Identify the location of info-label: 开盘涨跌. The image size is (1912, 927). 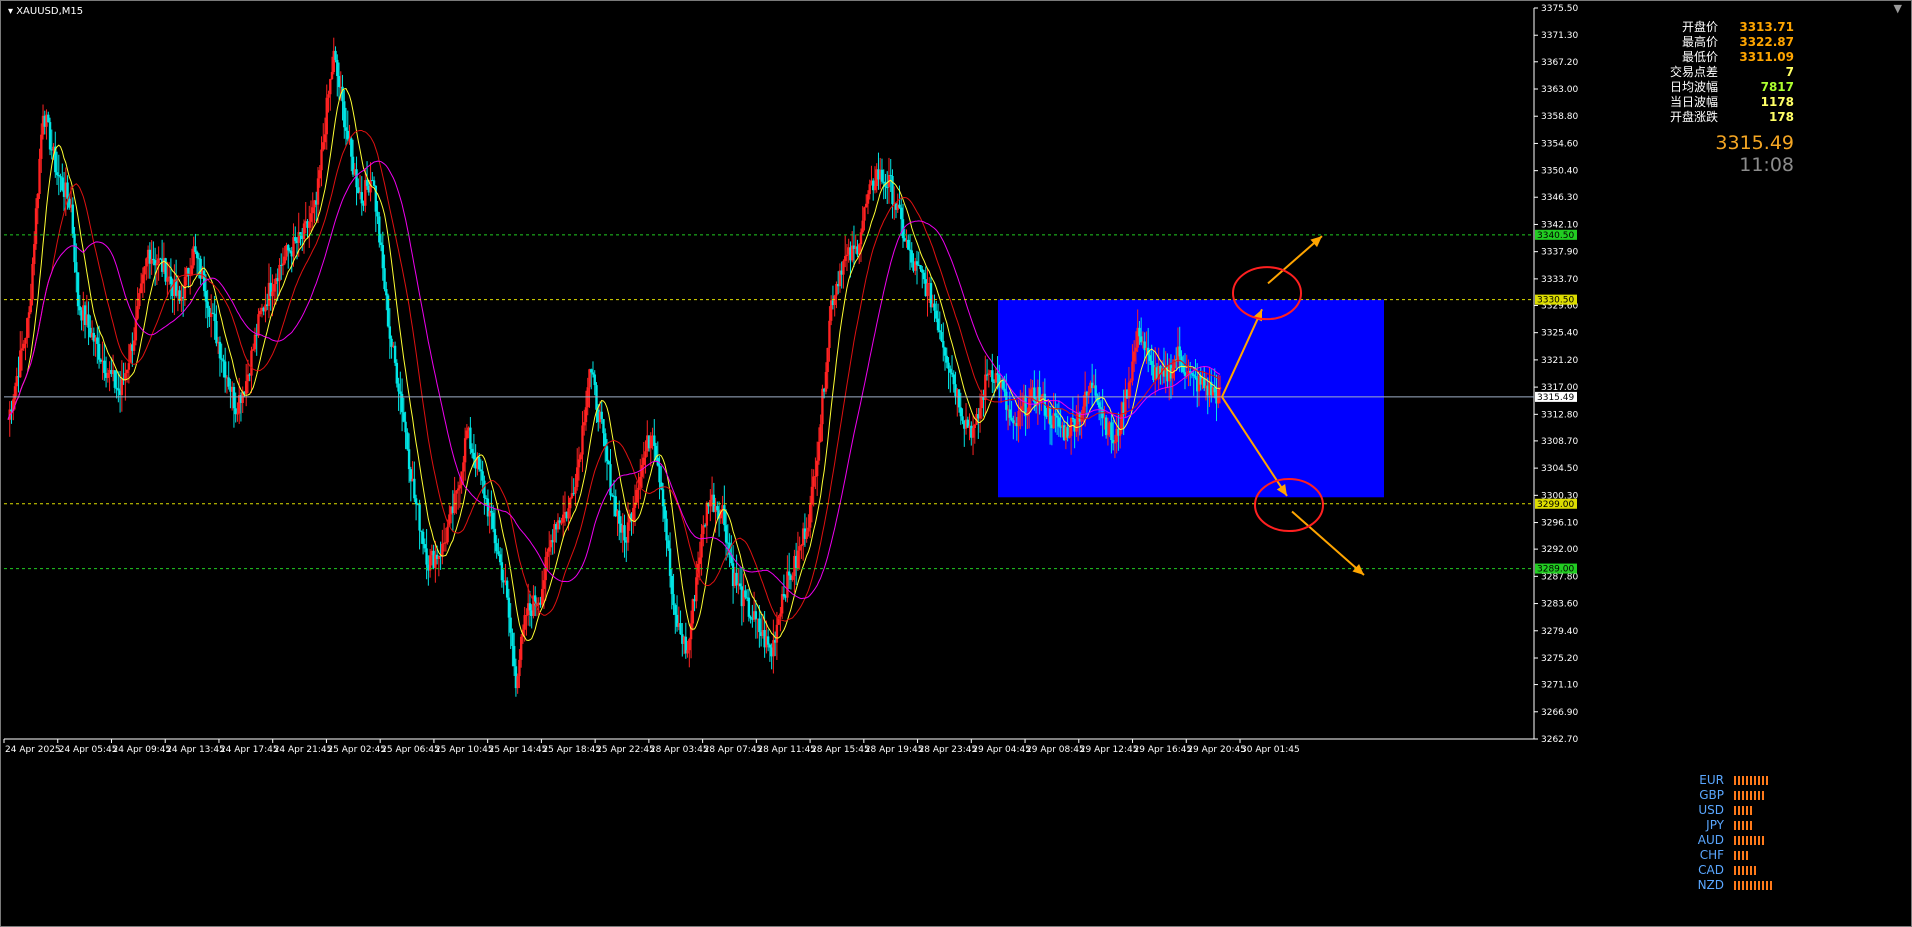
(1693, 117).